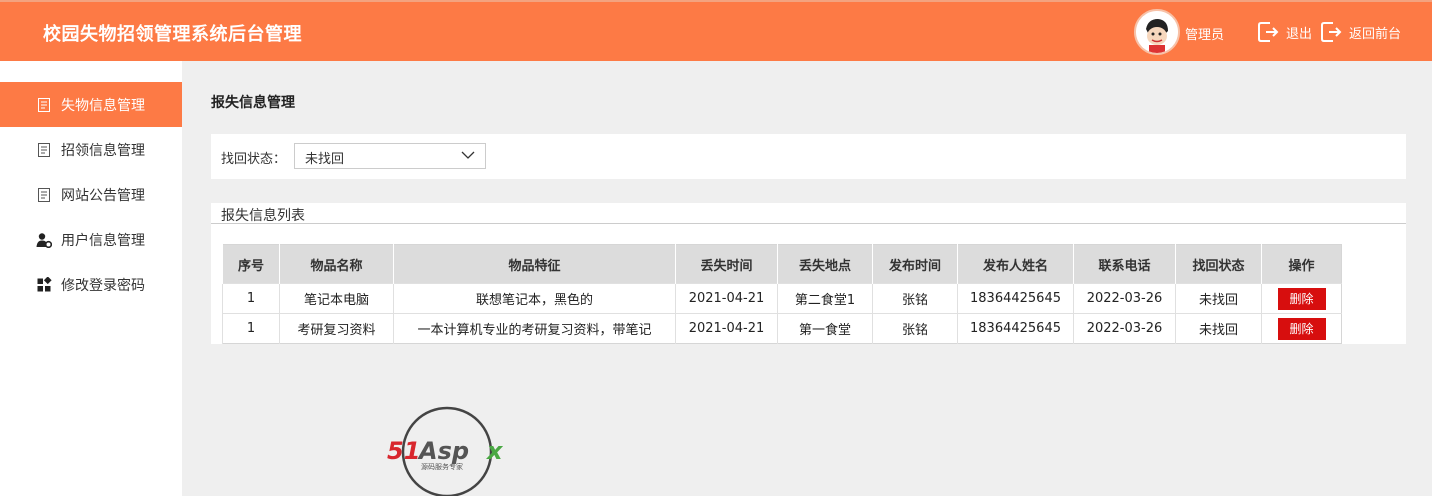 This screenshot has width=1432, height=496. I want to click on svg-text: Asp, so click(443, 451).